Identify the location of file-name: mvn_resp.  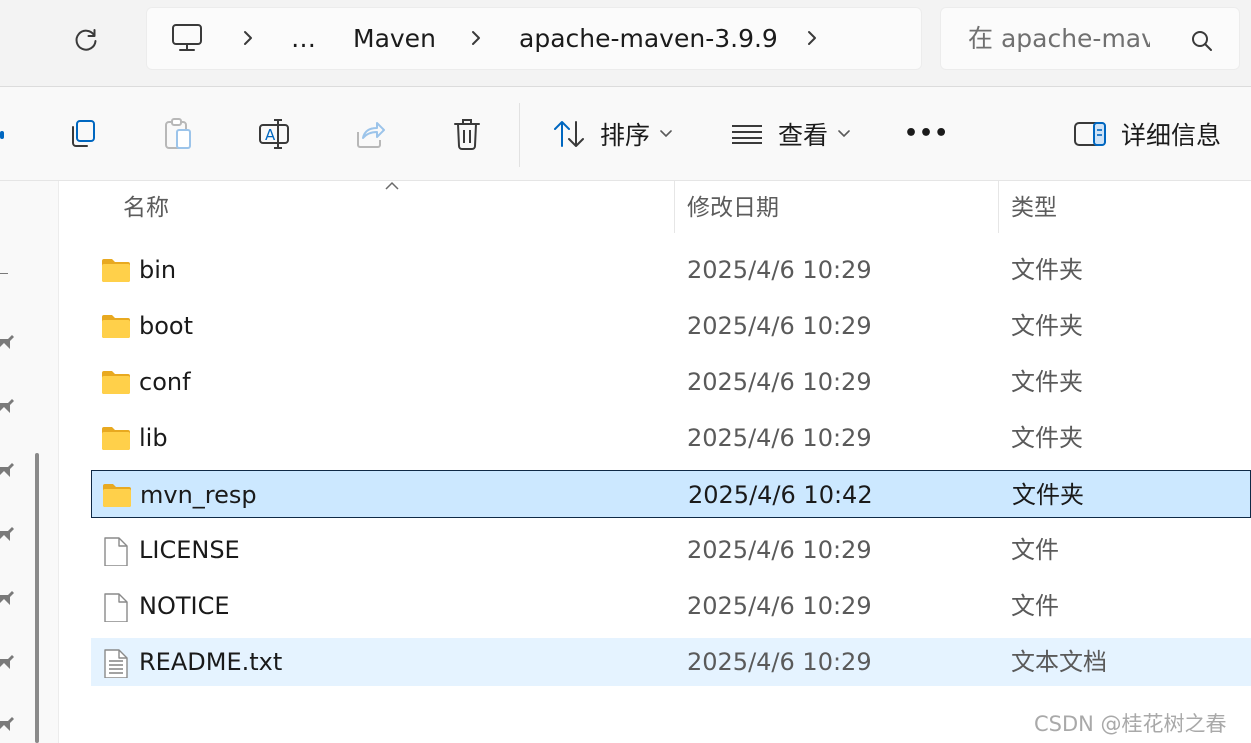
(198, 495).